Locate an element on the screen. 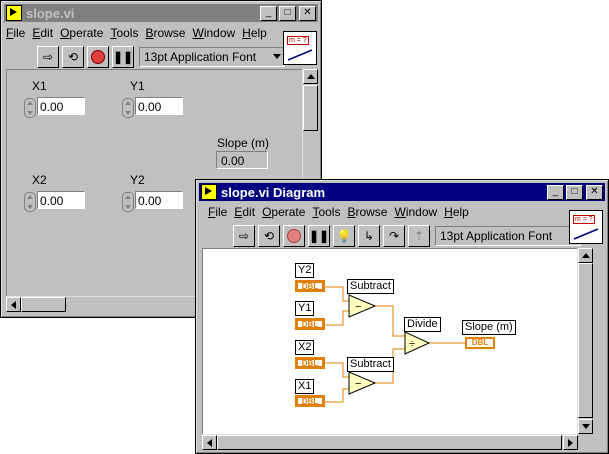  divide-icon: ÷ is located at coordinates (412, 344).